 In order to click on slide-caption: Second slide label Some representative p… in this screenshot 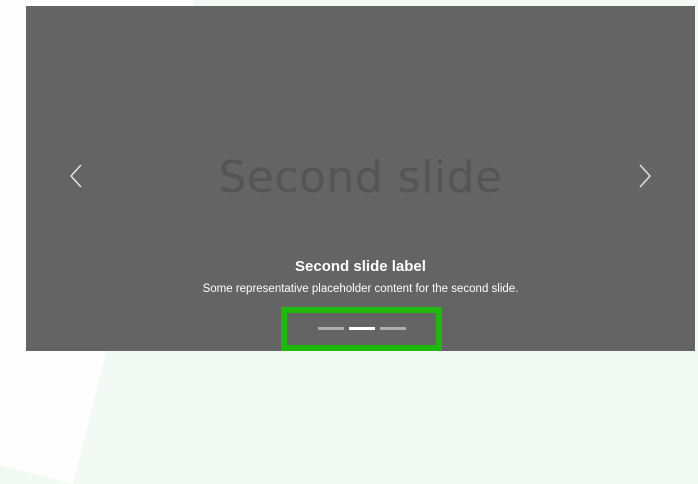, I will do `click(360, 276)`.